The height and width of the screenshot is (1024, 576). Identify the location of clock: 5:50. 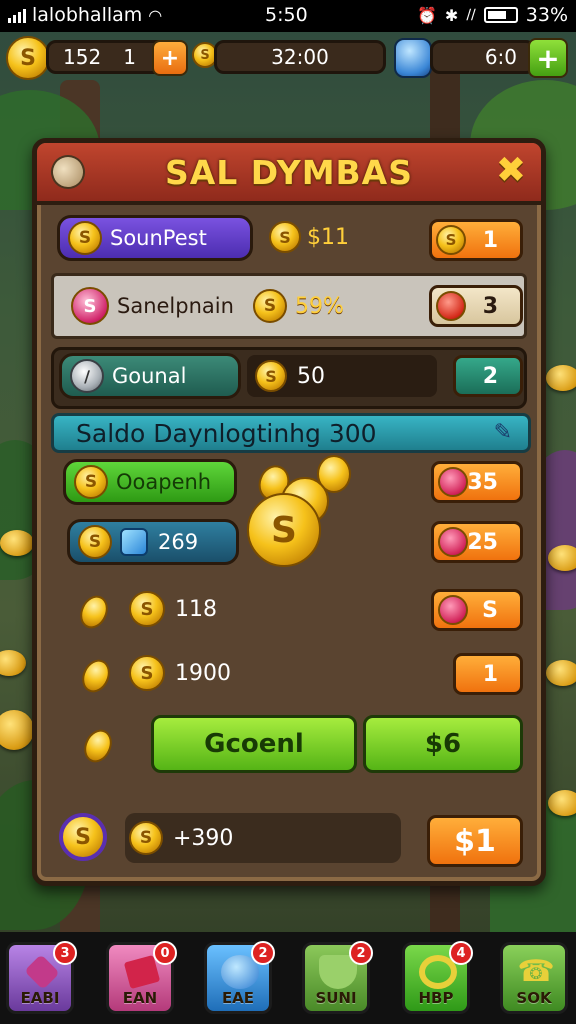
(286, 15).